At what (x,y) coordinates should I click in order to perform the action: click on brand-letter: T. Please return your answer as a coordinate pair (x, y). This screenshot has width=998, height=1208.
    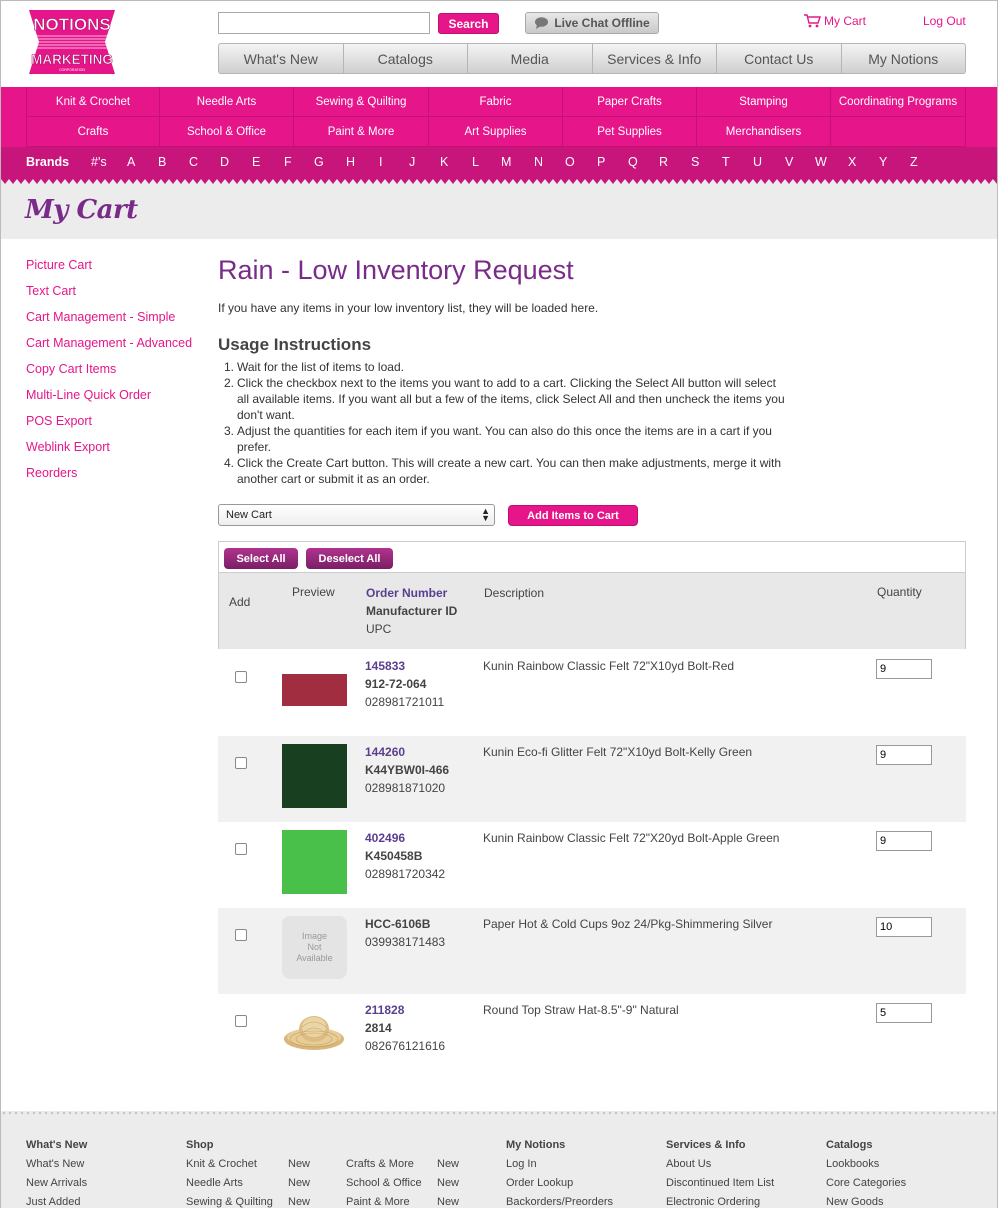
    Looking at the image, I should click on (726, 162).